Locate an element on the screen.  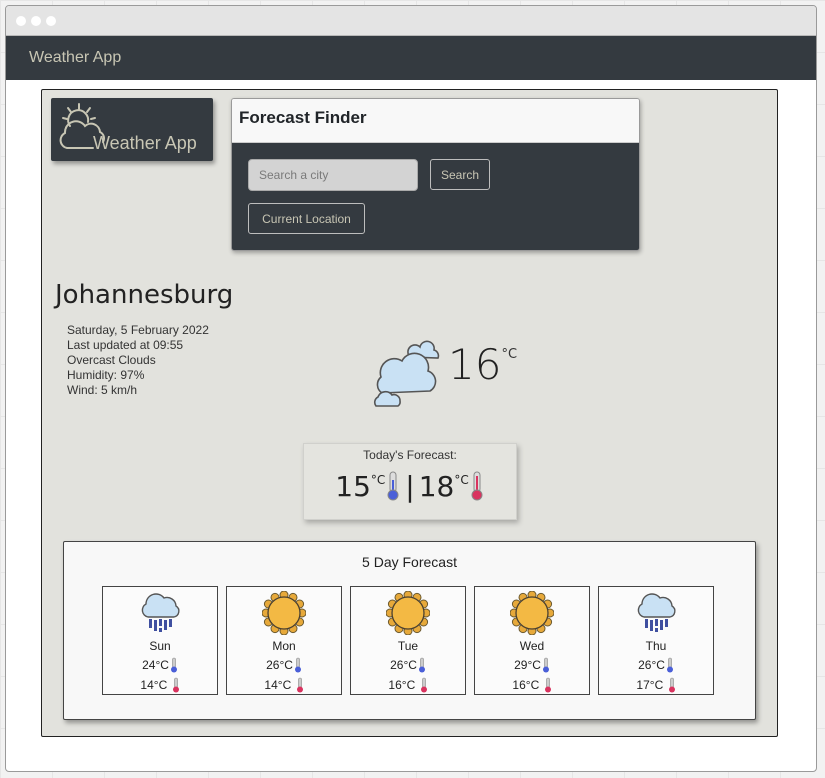
five-day-title: 5 Day Forecast is located at coordinates (409, 562).